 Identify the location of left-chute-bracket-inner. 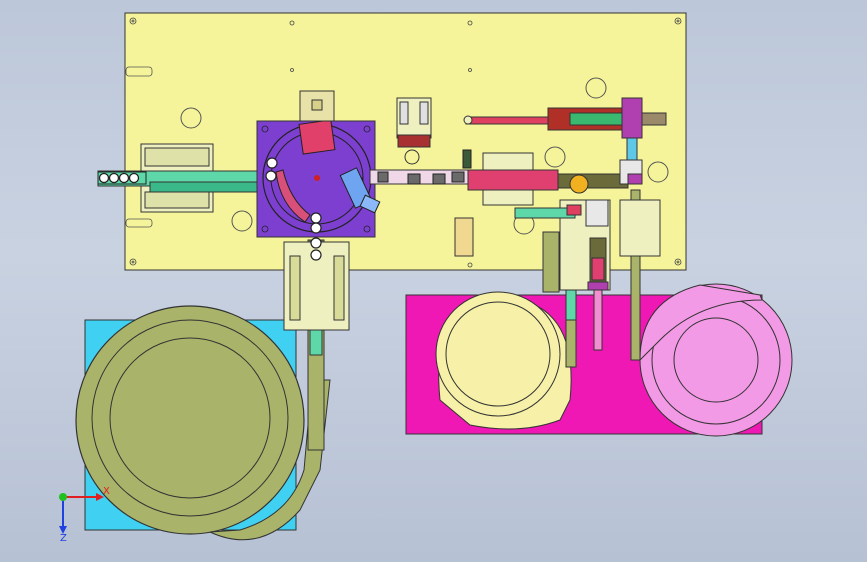
(295, 288).